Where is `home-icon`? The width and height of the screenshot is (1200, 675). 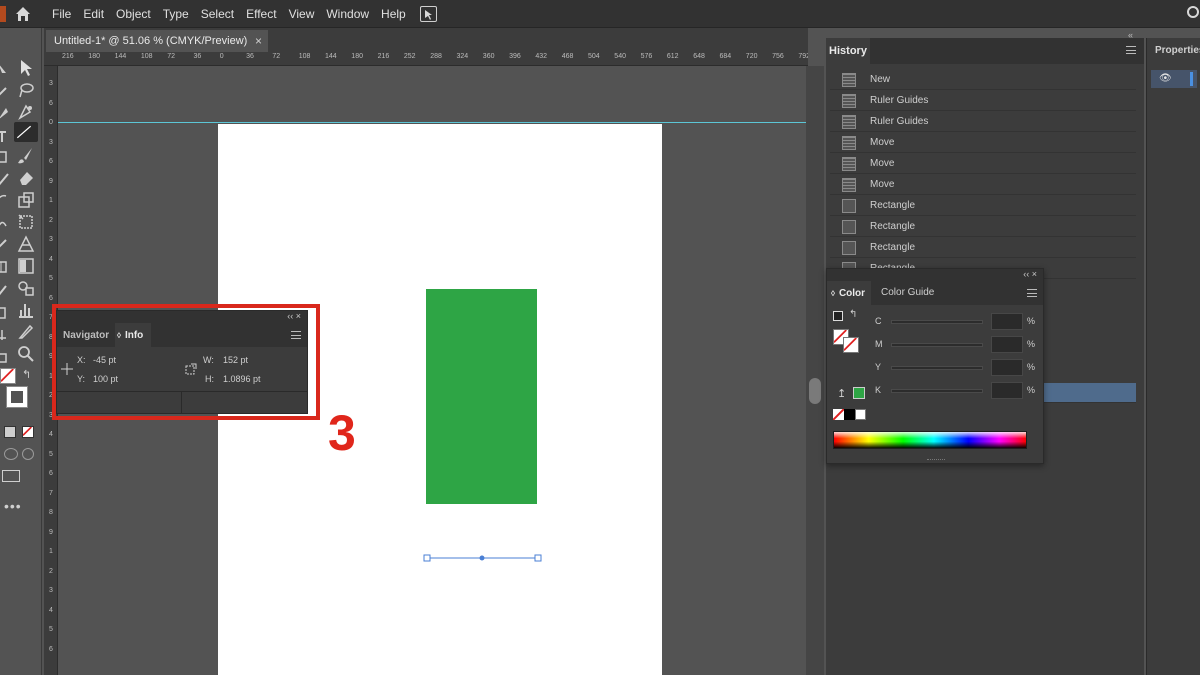 home-icon is located at coordinates (23, 14).